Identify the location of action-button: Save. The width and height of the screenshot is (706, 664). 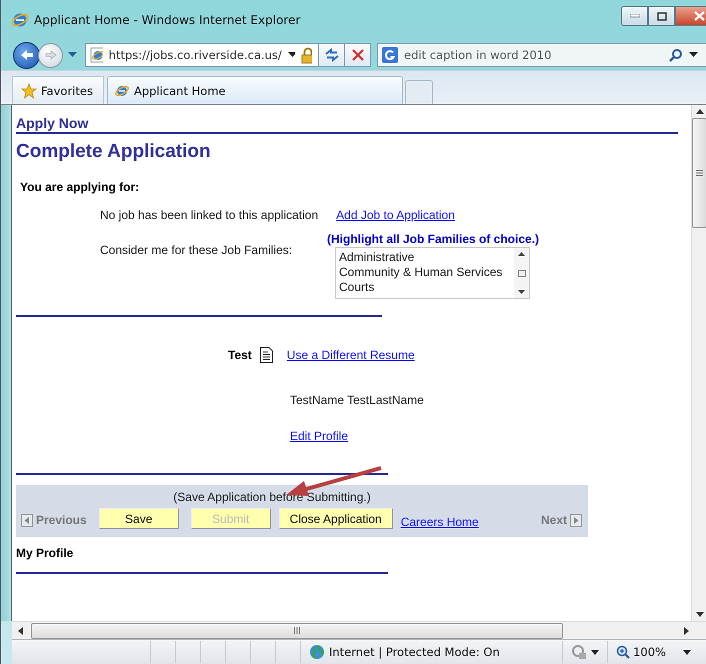
(138, 518).